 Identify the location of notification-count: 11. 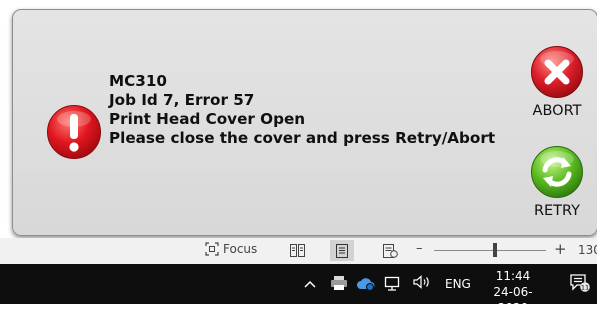
(585, 288).